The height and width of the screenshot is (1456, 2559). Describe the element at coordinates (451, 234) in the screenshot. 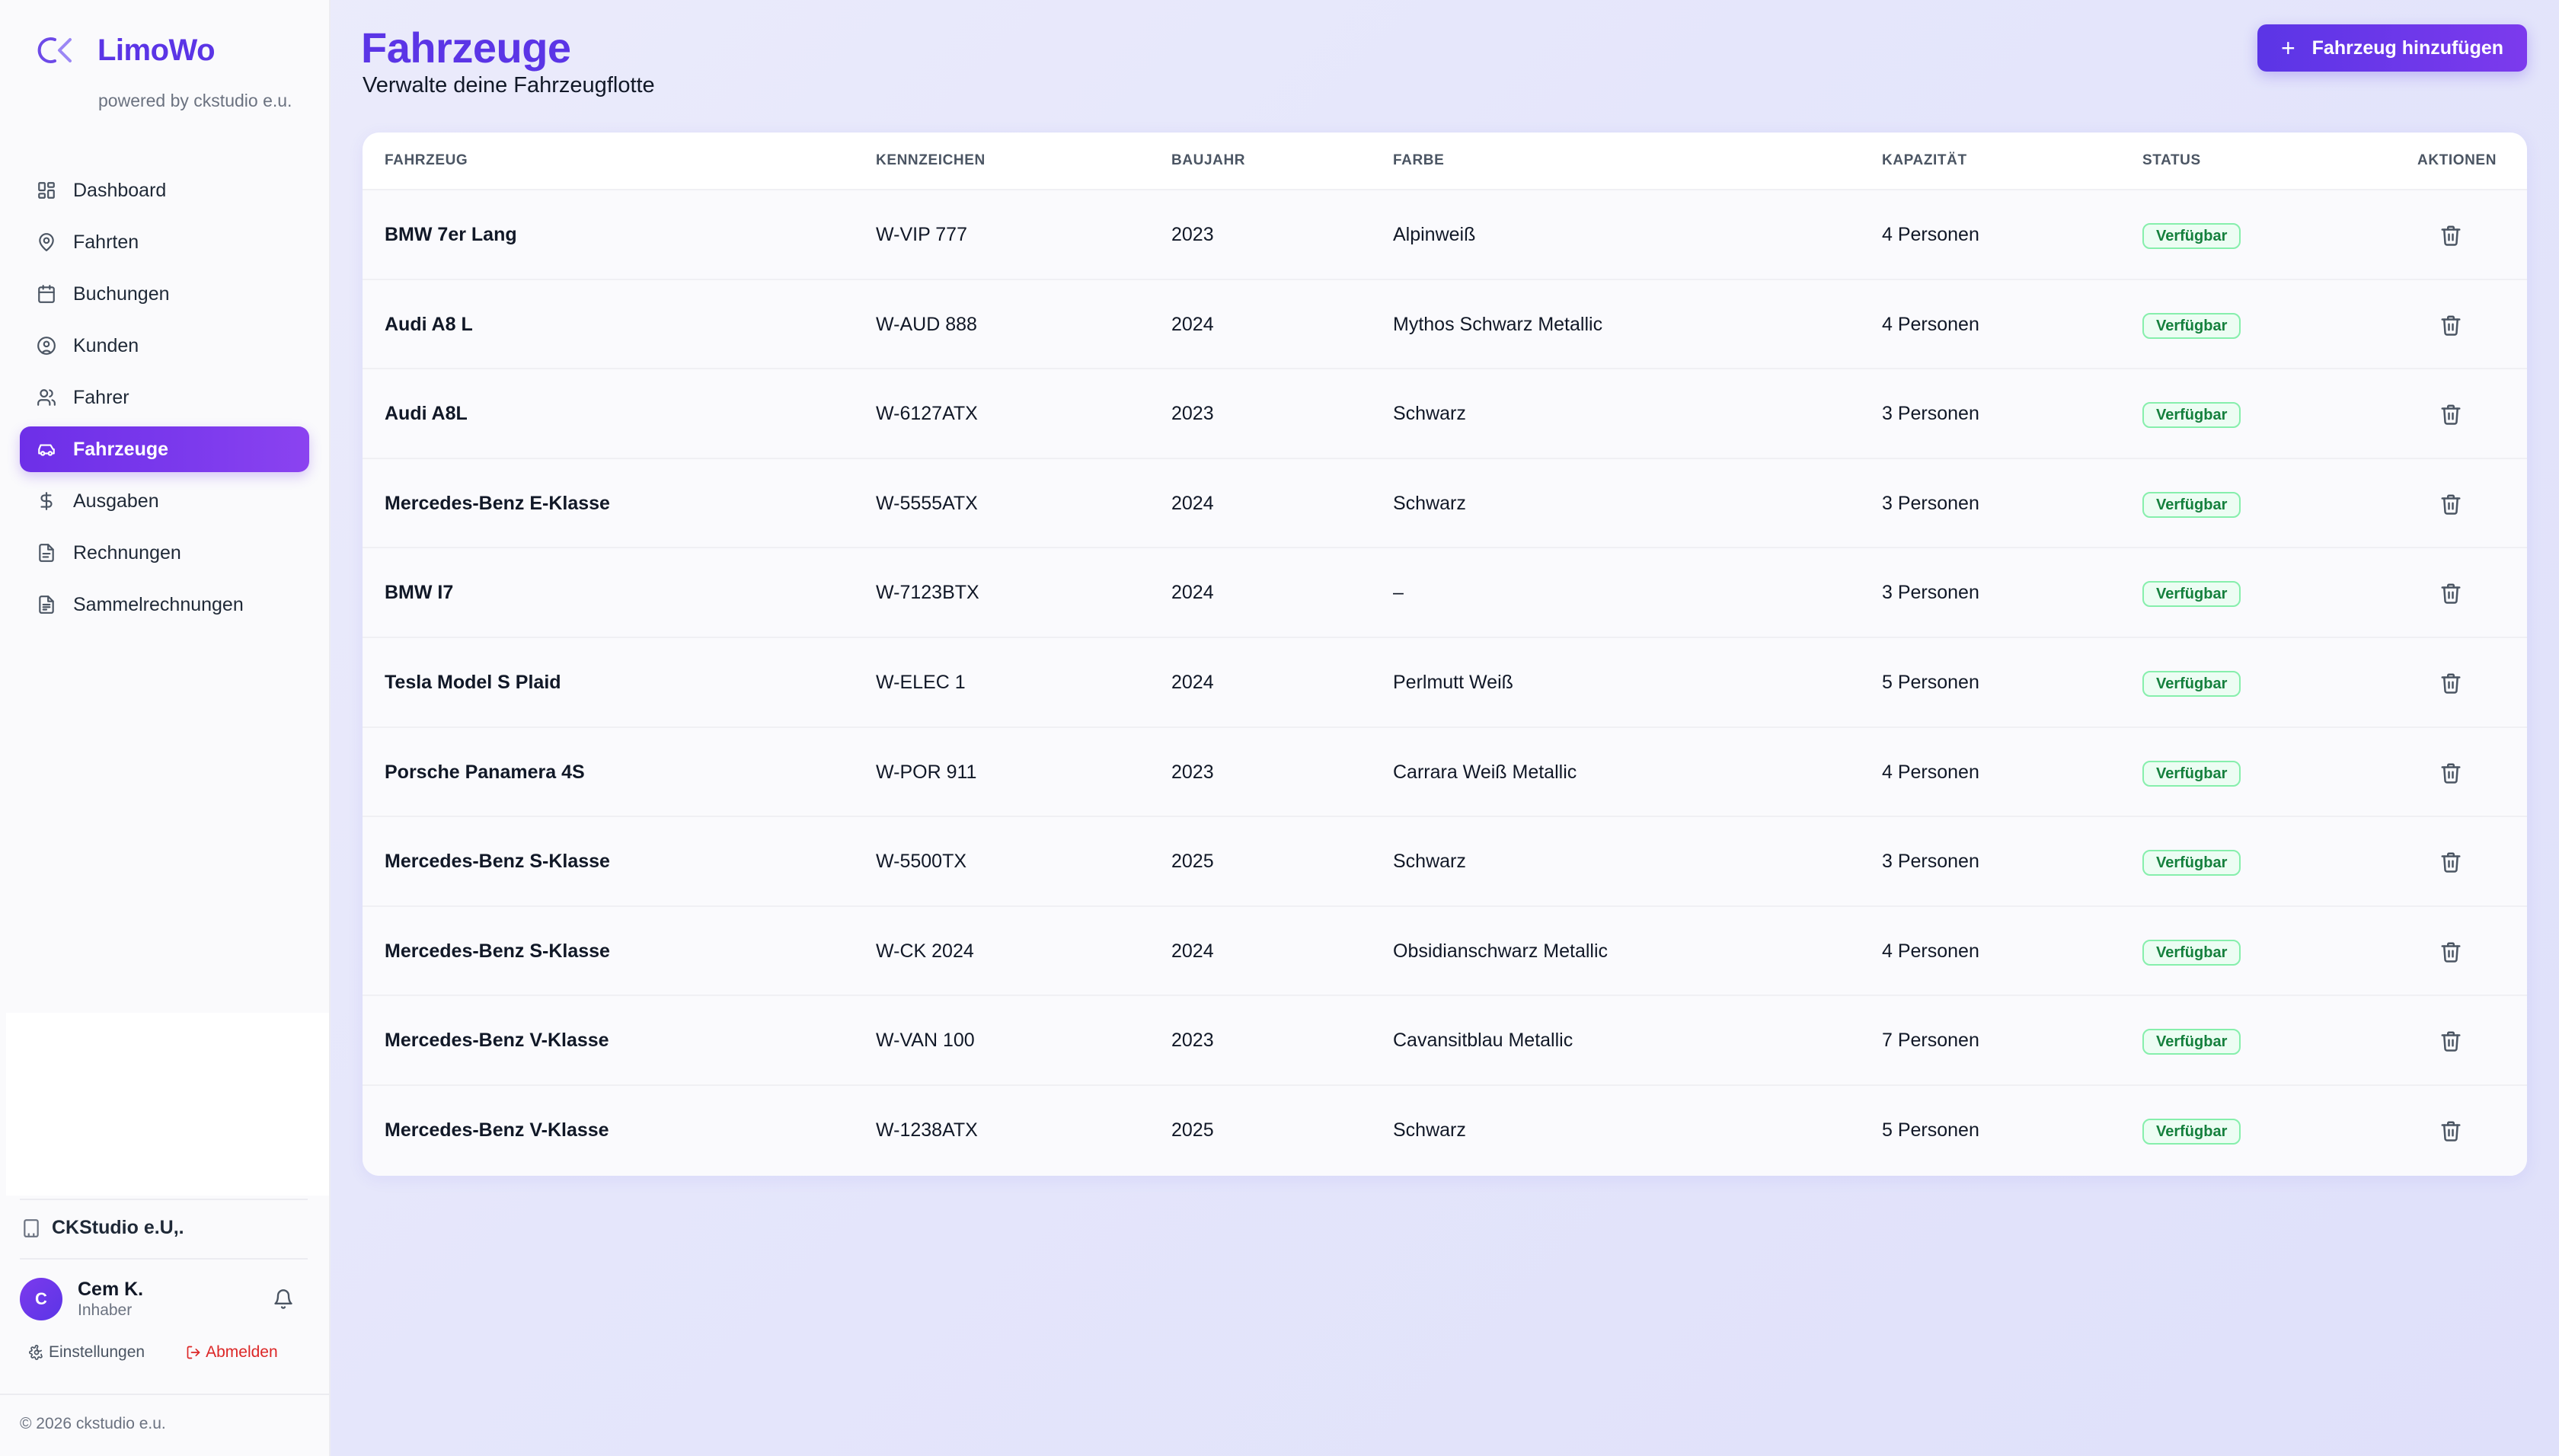

I see `vehicle-name: BMW 7er Lang` at that location.